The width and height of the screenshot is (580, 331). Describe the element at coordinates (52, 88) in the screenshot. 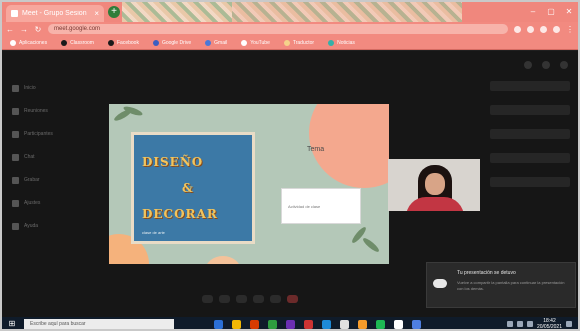

I see `rail-item: Inicio` at that location.